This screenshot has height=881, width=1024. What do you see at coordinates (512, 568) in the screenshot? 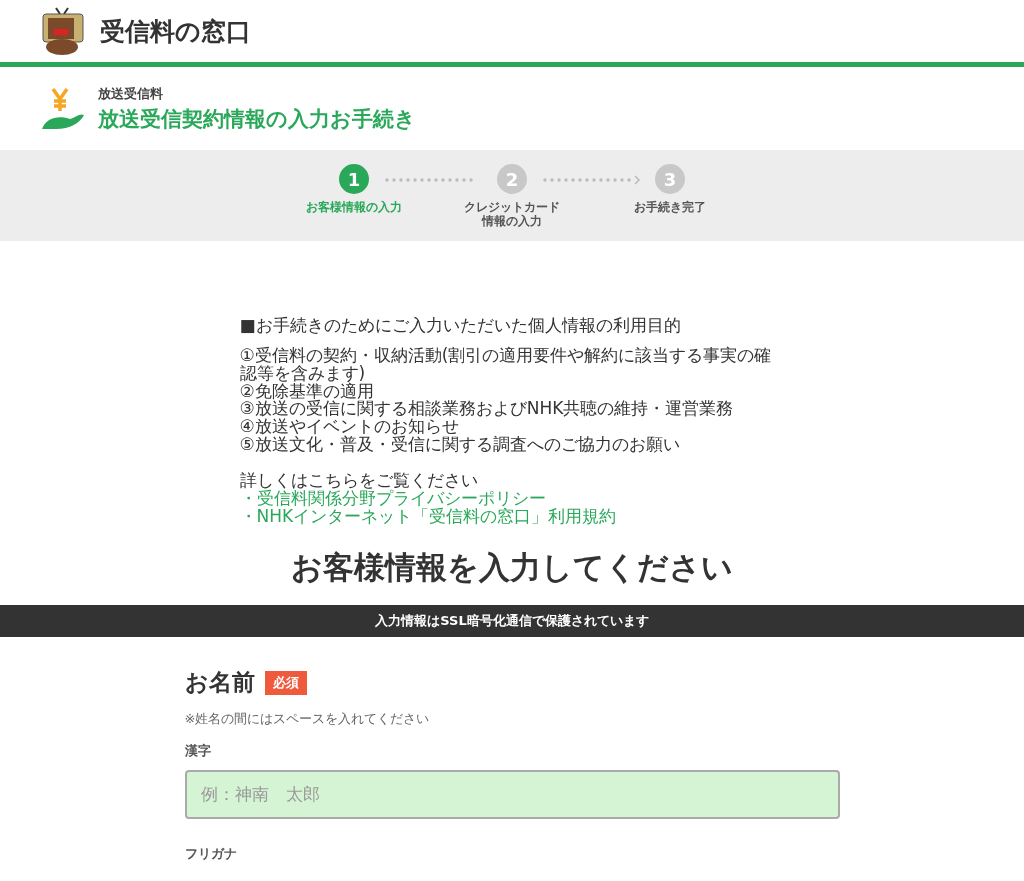
I see `form-heading: お客様情報を入力してください` at bounding box center [512, 568].